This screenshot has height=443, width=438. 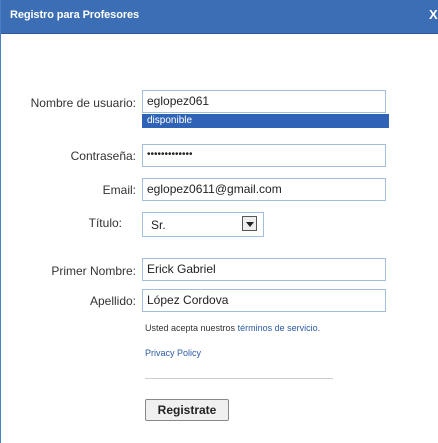 I want to click on dialog-title: Registro para Profesores, so click(x=75, y=15).